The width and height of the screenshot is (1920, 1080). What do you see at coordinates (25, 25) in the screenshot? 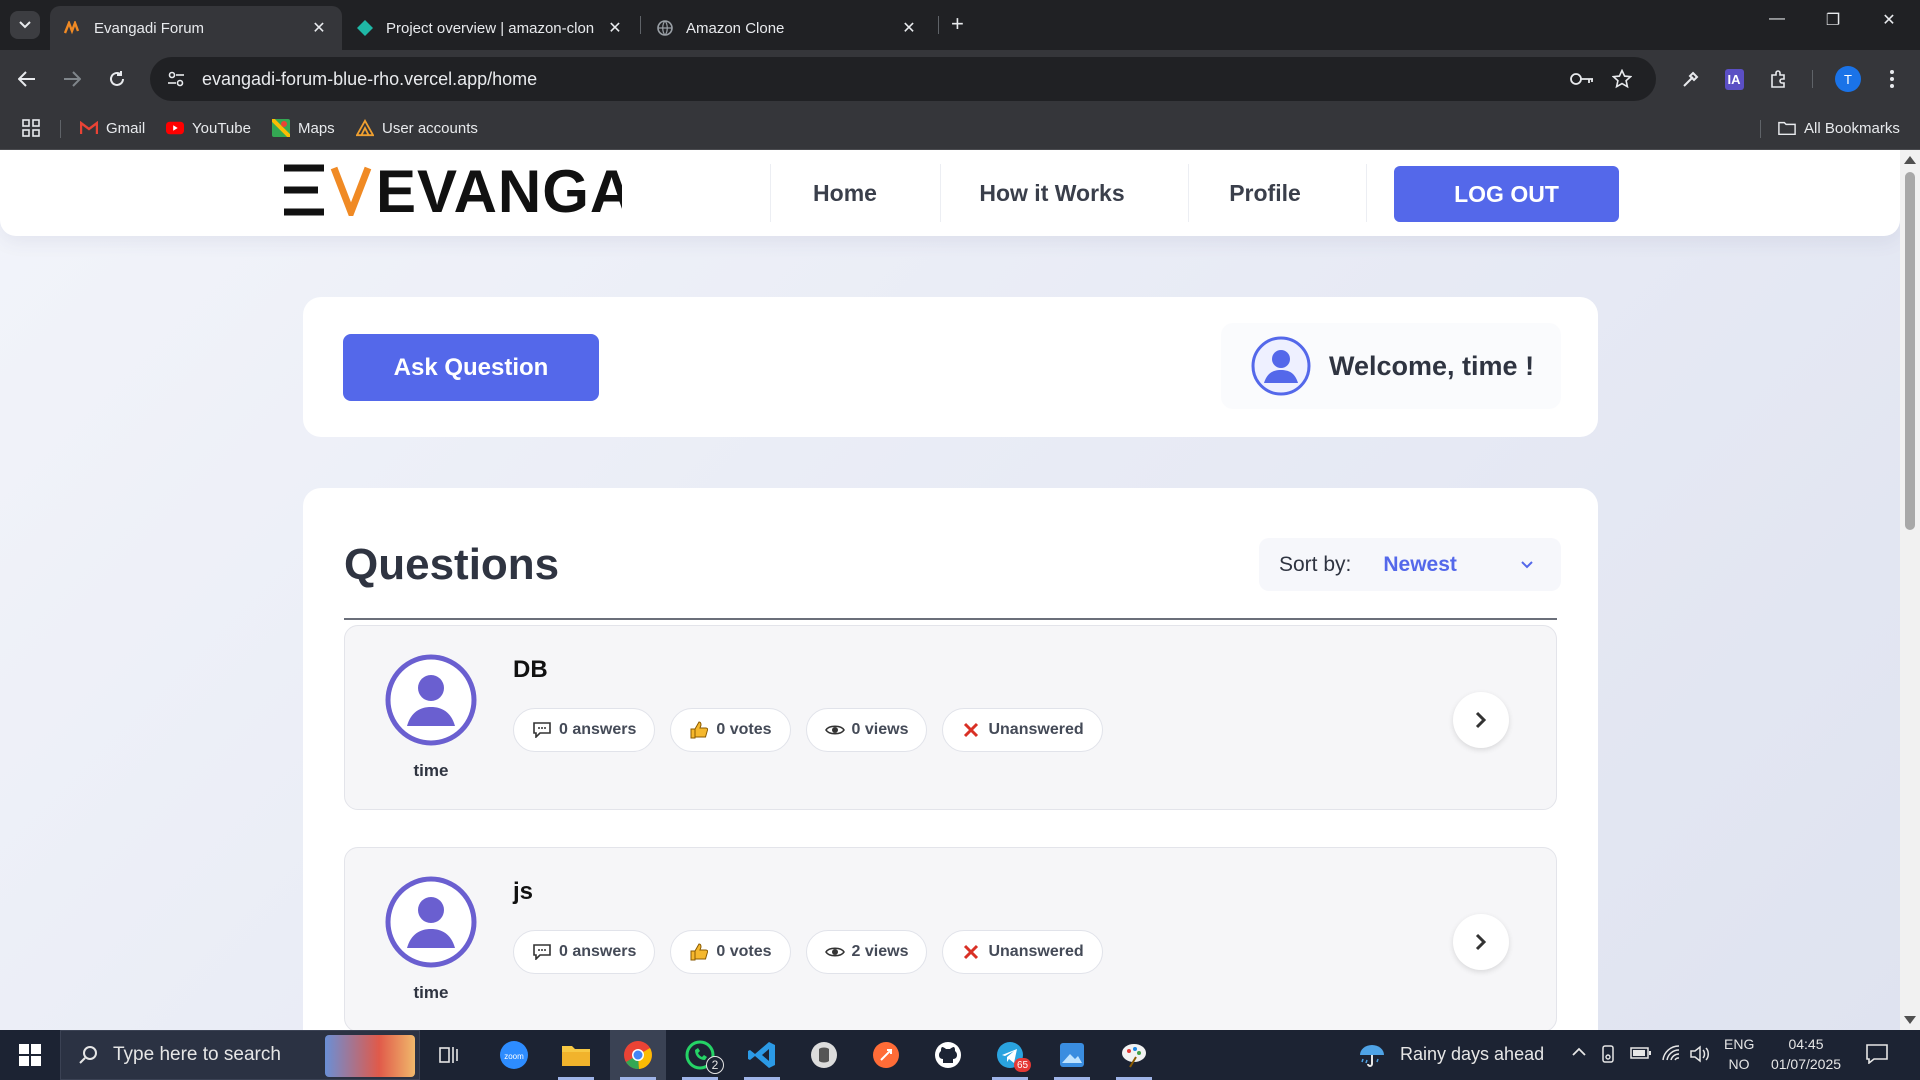
I see `tab-search-button` at bounding box center [25, 25].